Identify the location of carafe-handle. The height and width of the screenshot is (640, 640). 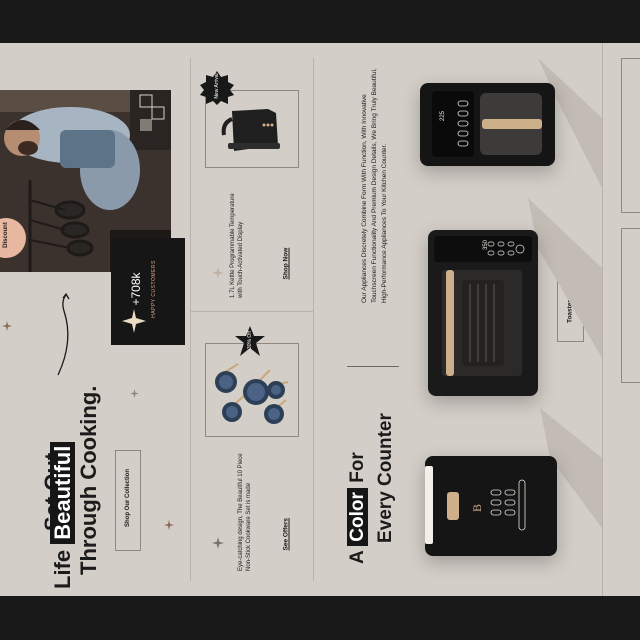
(512, 124).